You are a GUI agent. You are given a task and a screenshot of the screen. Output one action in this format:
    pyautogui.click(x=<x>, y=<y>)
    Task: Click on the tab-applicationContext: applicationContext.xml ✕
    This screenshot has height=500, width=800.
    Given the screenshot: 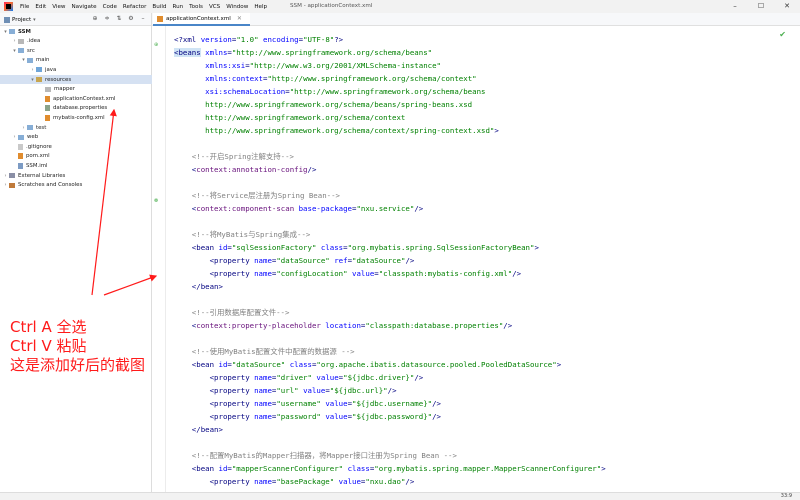 What is the action you would take?
    pyautogui.click(x=201, y=19)
    